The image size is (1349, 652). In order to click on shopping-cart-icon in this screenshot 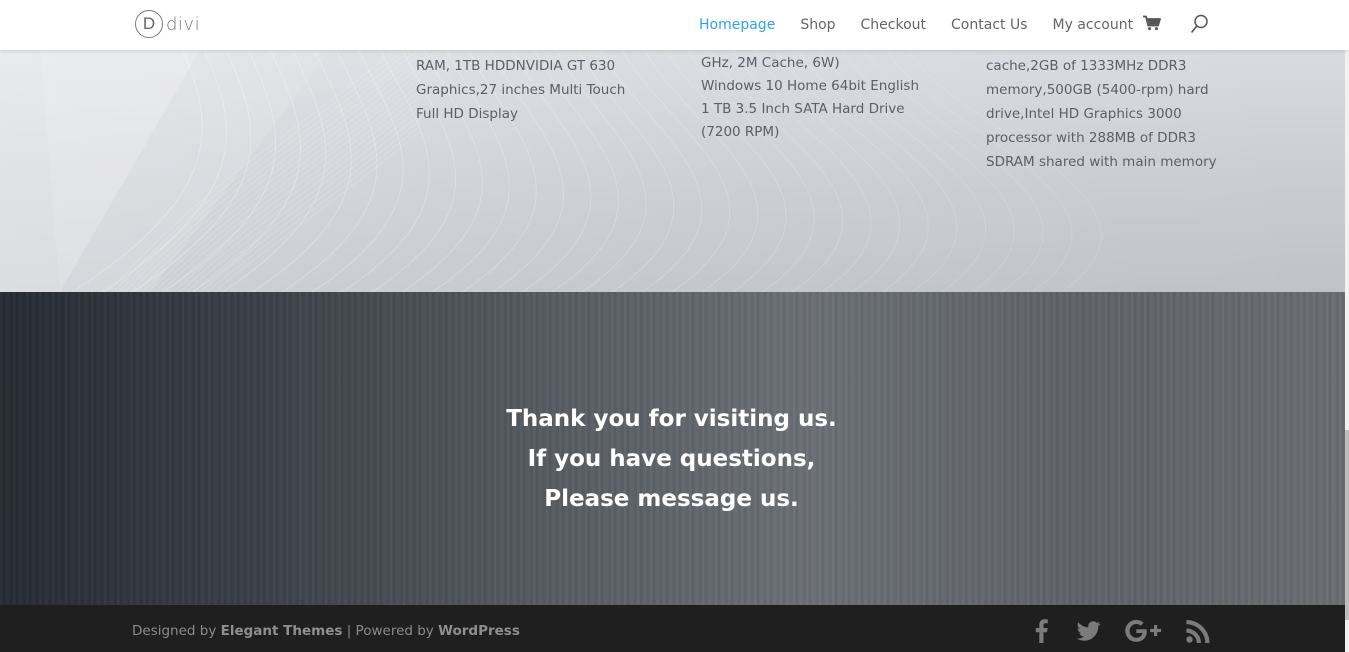, I will do `click(1152, 23)`.